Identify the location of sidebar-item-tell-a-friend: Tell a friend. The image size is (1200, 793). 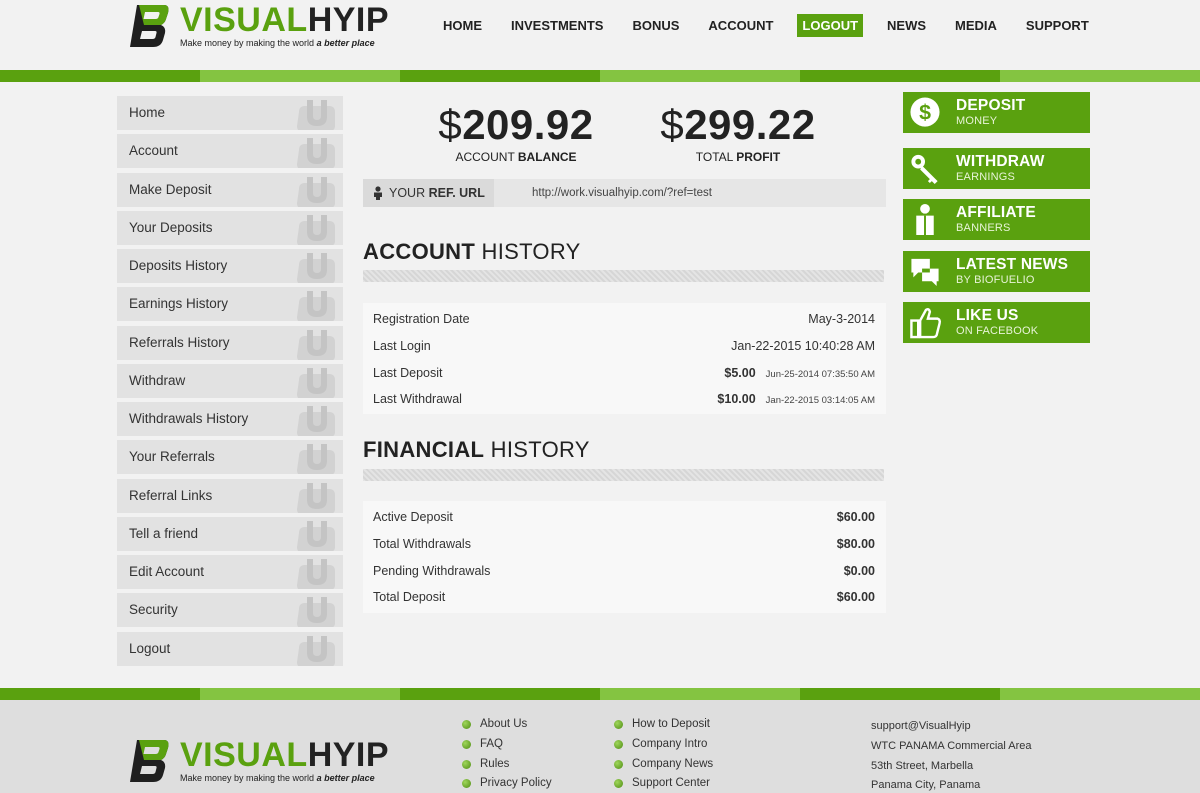
(230, 533).